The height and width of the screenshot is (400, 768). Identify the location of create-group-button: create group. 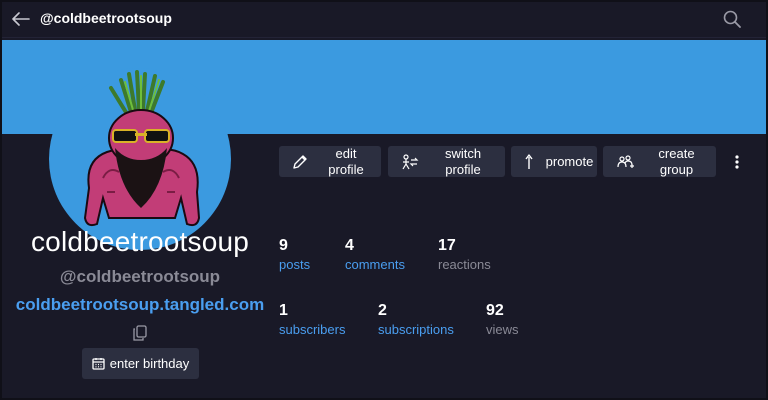
(659, 161).